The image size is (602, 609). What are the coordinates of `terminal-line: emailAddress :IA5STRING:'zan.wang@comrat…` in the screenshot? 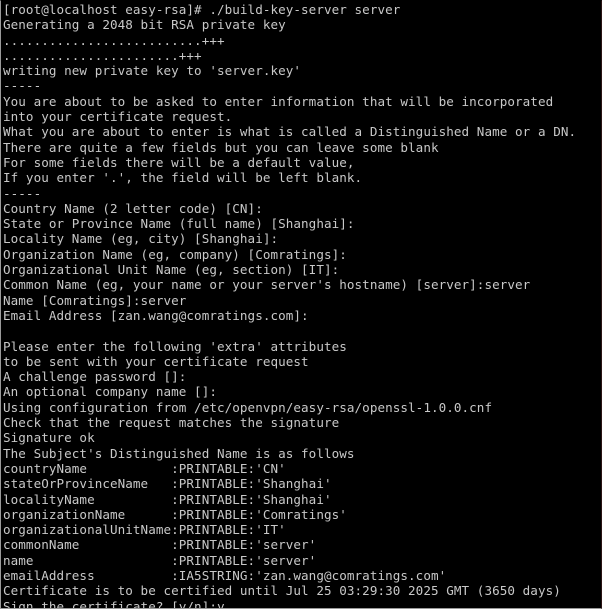 It's located at (225, 575).